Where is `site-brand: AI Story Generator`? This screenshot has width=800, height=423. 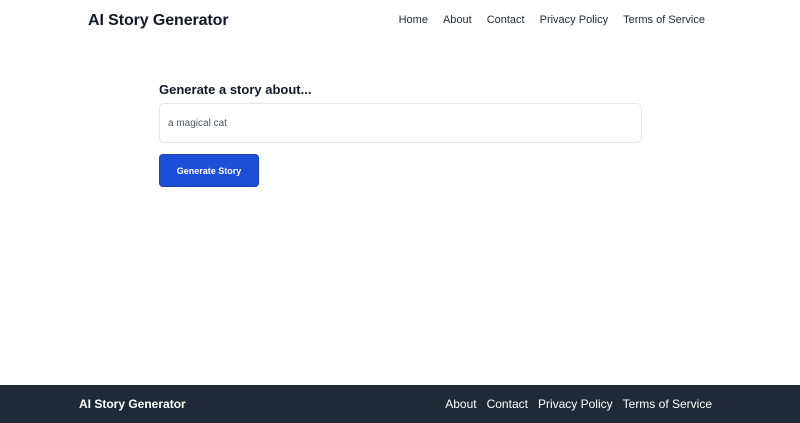 site-brand: AI Story Generator is located at coordinates (158, 21).